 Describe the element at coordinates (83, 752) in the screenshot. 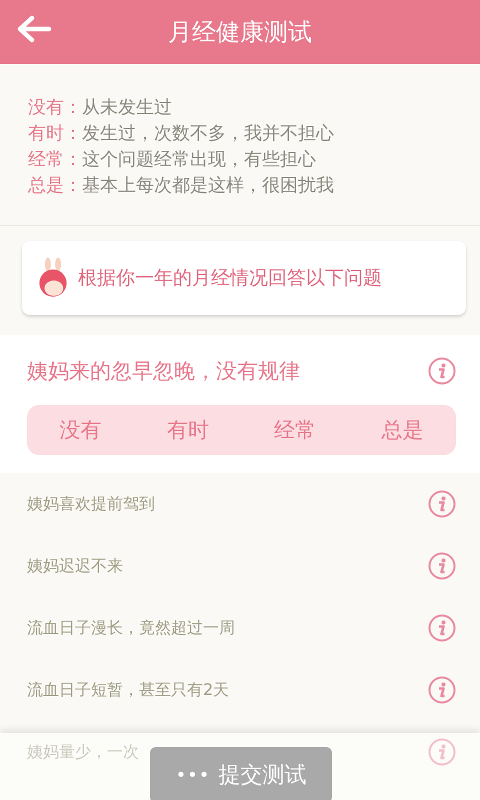

I see `question-text: 姨妈量少，一次` at that location.